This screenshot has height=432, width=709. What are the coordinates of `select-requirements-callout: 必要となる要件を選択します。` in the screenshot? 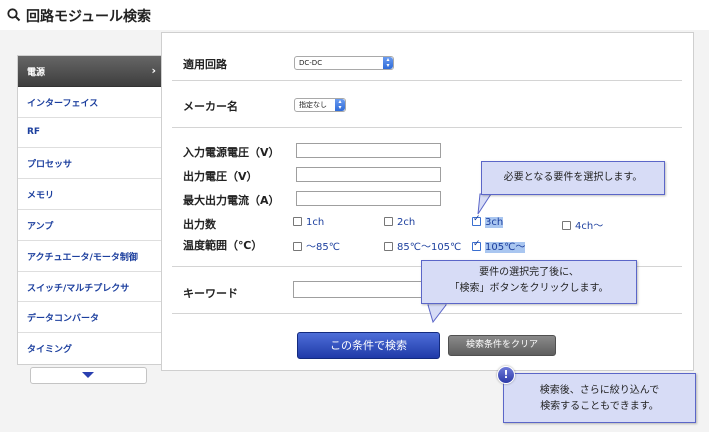 It's located at (573, 178).